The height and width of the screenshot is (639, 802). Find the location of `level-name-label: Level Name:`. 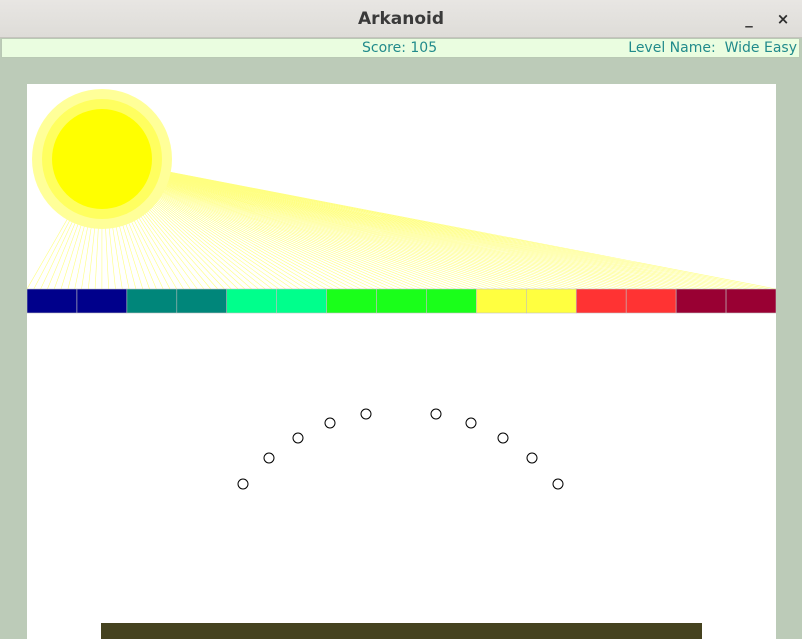

level-name-label: Level Name: is located at coordinates (672, 48).